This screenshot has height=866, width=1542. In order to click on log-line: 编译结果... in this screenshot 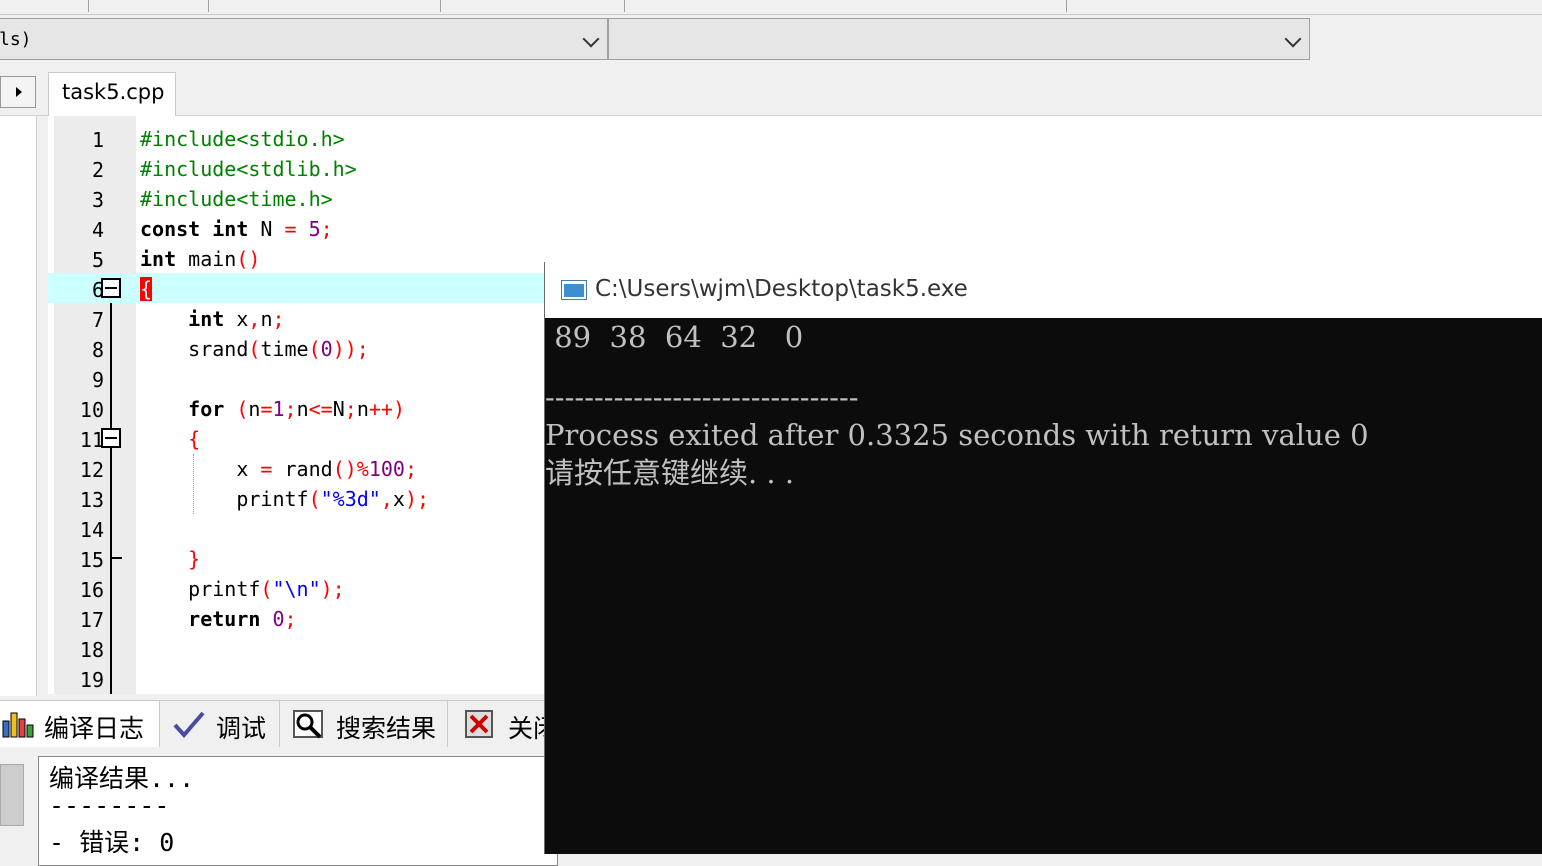, I will do `click(122, 778)`.